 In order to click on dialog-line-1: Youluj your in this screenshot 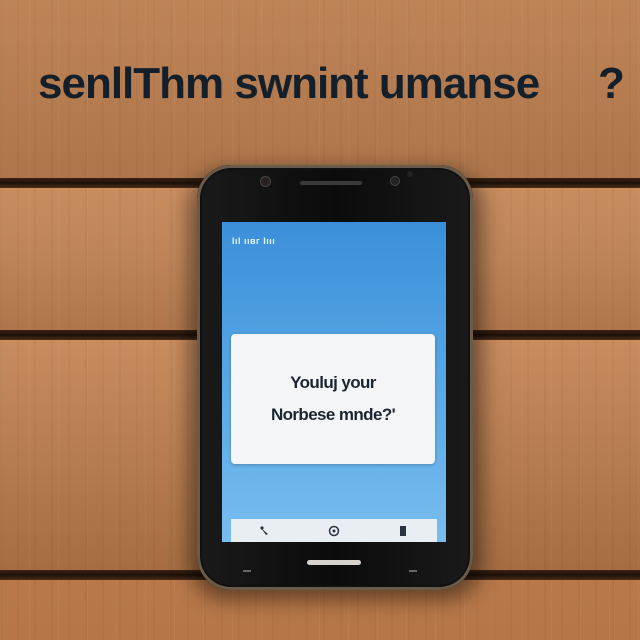, I will do `click(333, 382)`.